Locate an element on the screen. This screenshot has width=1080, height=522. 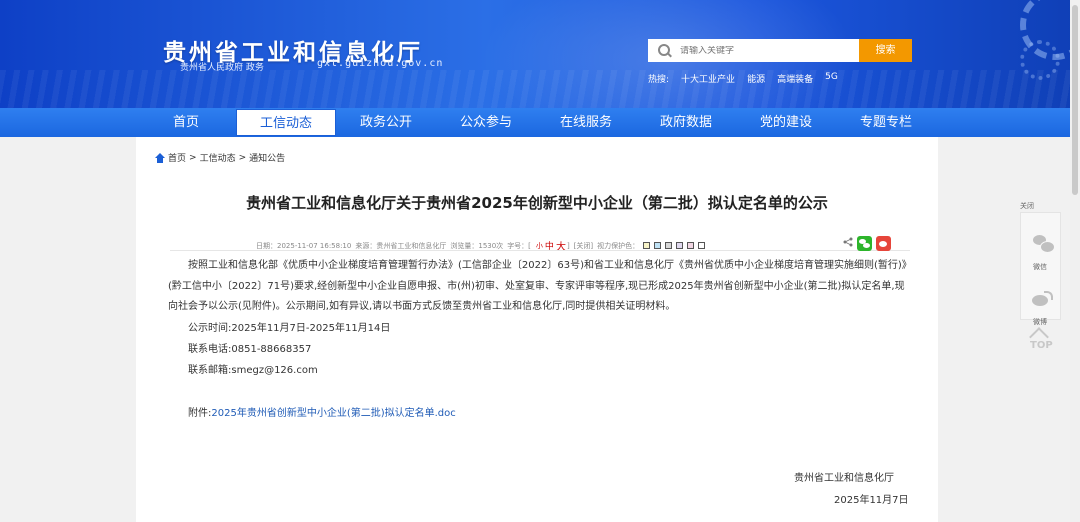
article-date: 日期：2025-11-07 16:58:10 is located at coordinates (304, 245).